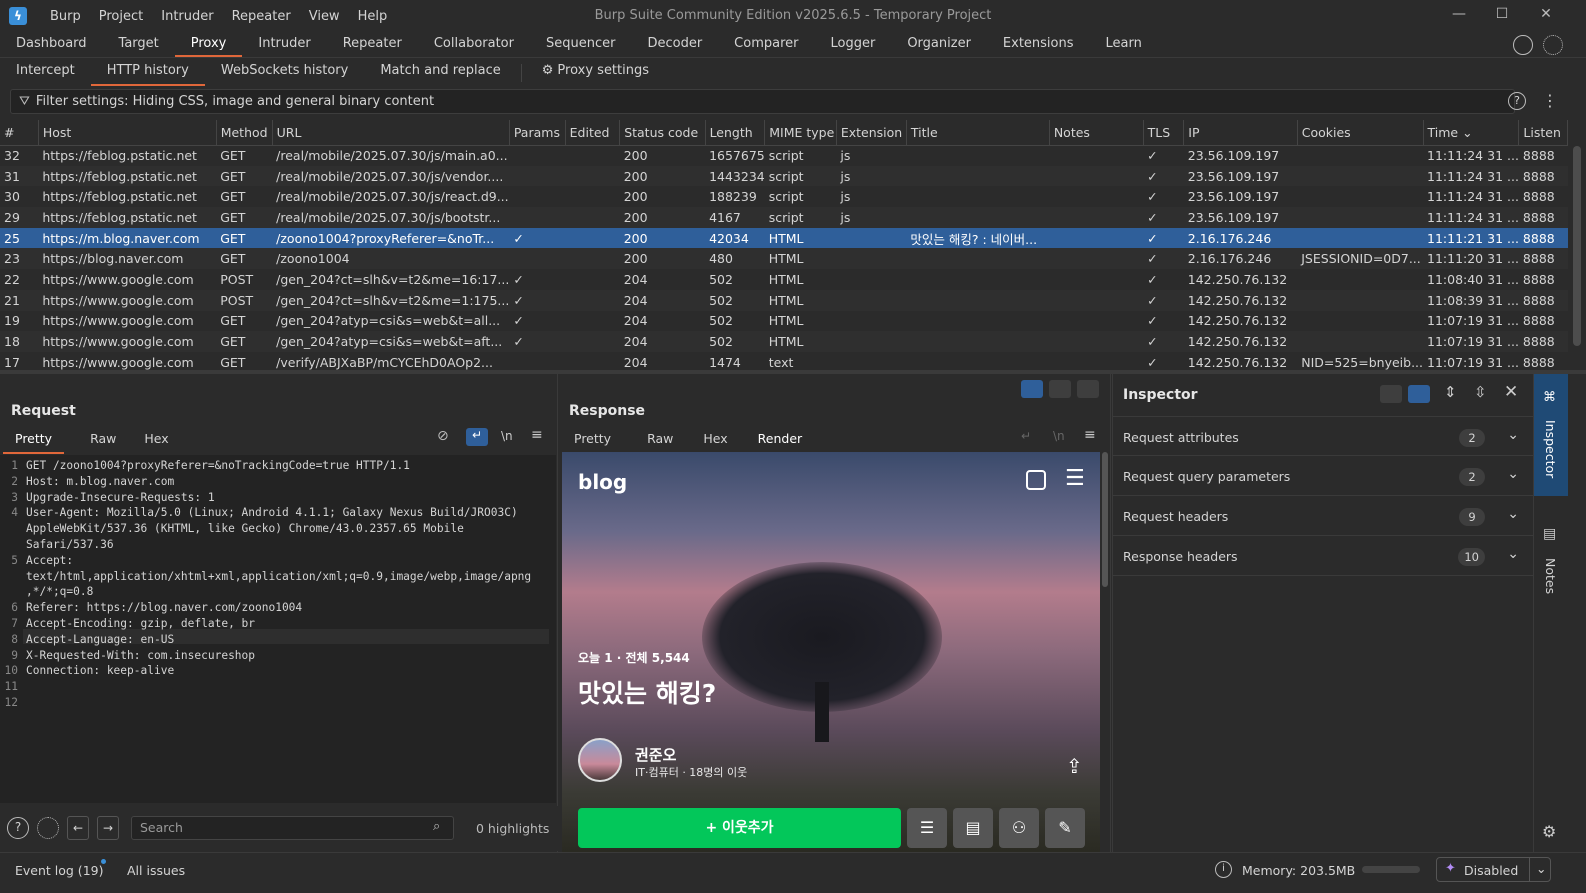 The height and width of the screenshot is (893, 1586). What do you see at coordinates (715, 442) in the screenshot?
I see `response-tab-hex: Hex` at bounding box center [715, 442].